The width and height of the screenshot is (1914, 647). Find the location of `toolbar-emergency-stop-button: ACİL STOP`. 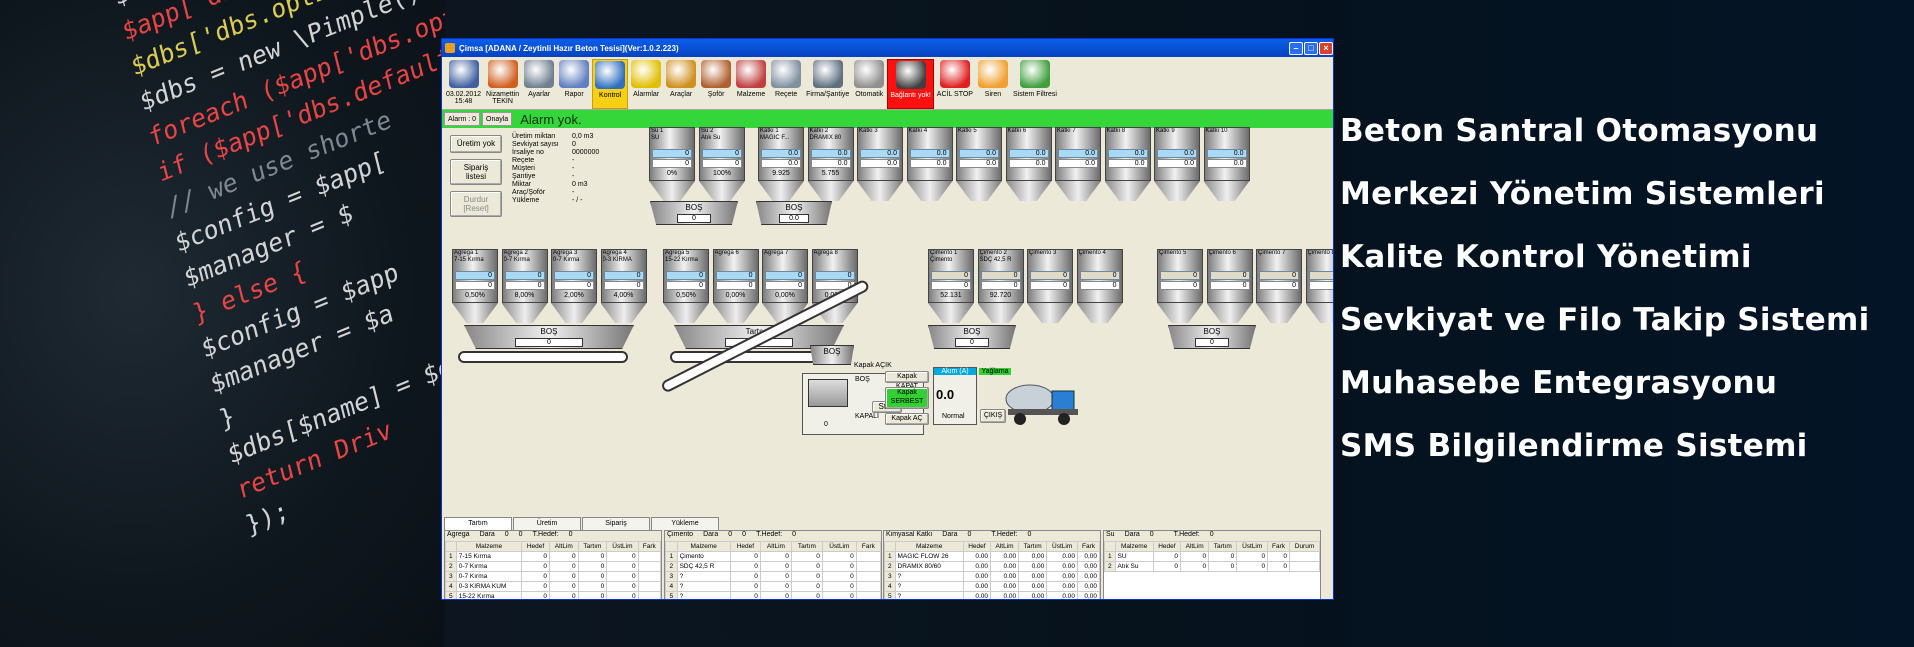

toolbar-emergency-stop-button: ACİL STOP is located at coordinates (955, 84).